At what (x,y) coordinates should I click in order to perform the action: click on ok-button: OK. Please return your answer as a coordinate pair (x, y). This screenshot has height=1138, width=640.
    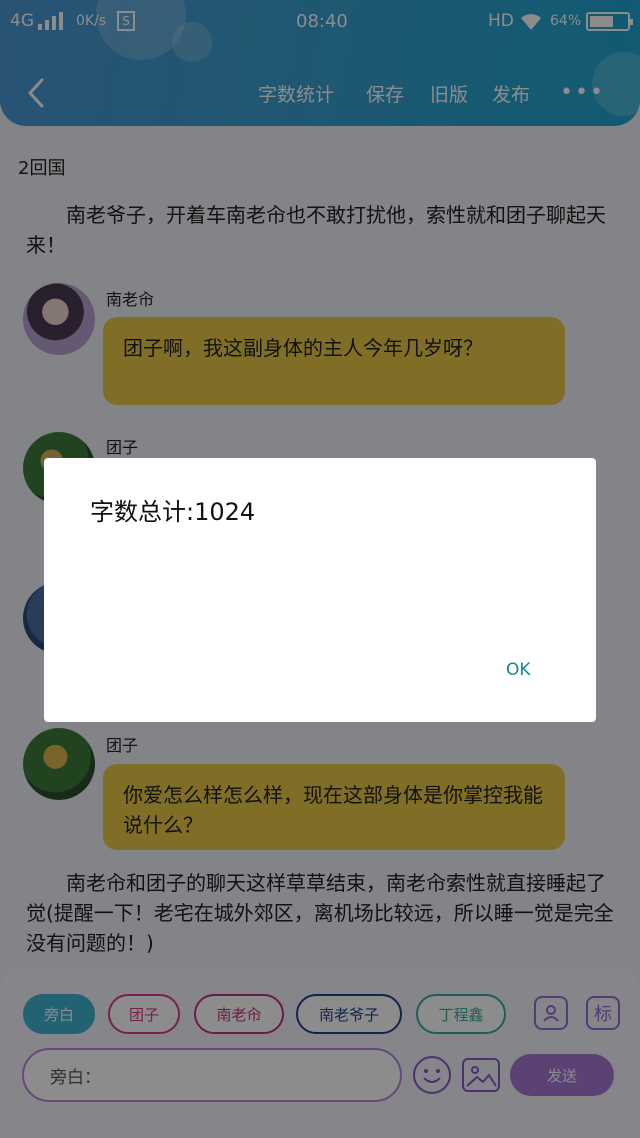
    Looking at the image, I should click on (518, 670).